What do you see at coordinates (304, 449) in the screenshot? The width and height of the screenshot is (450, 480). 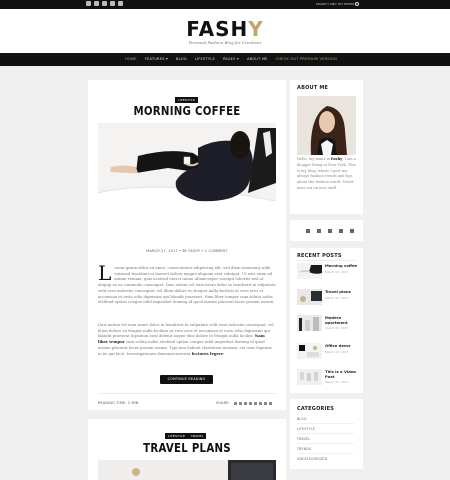 I see `category-link: TRENDS` at bounding box center [304, 449].